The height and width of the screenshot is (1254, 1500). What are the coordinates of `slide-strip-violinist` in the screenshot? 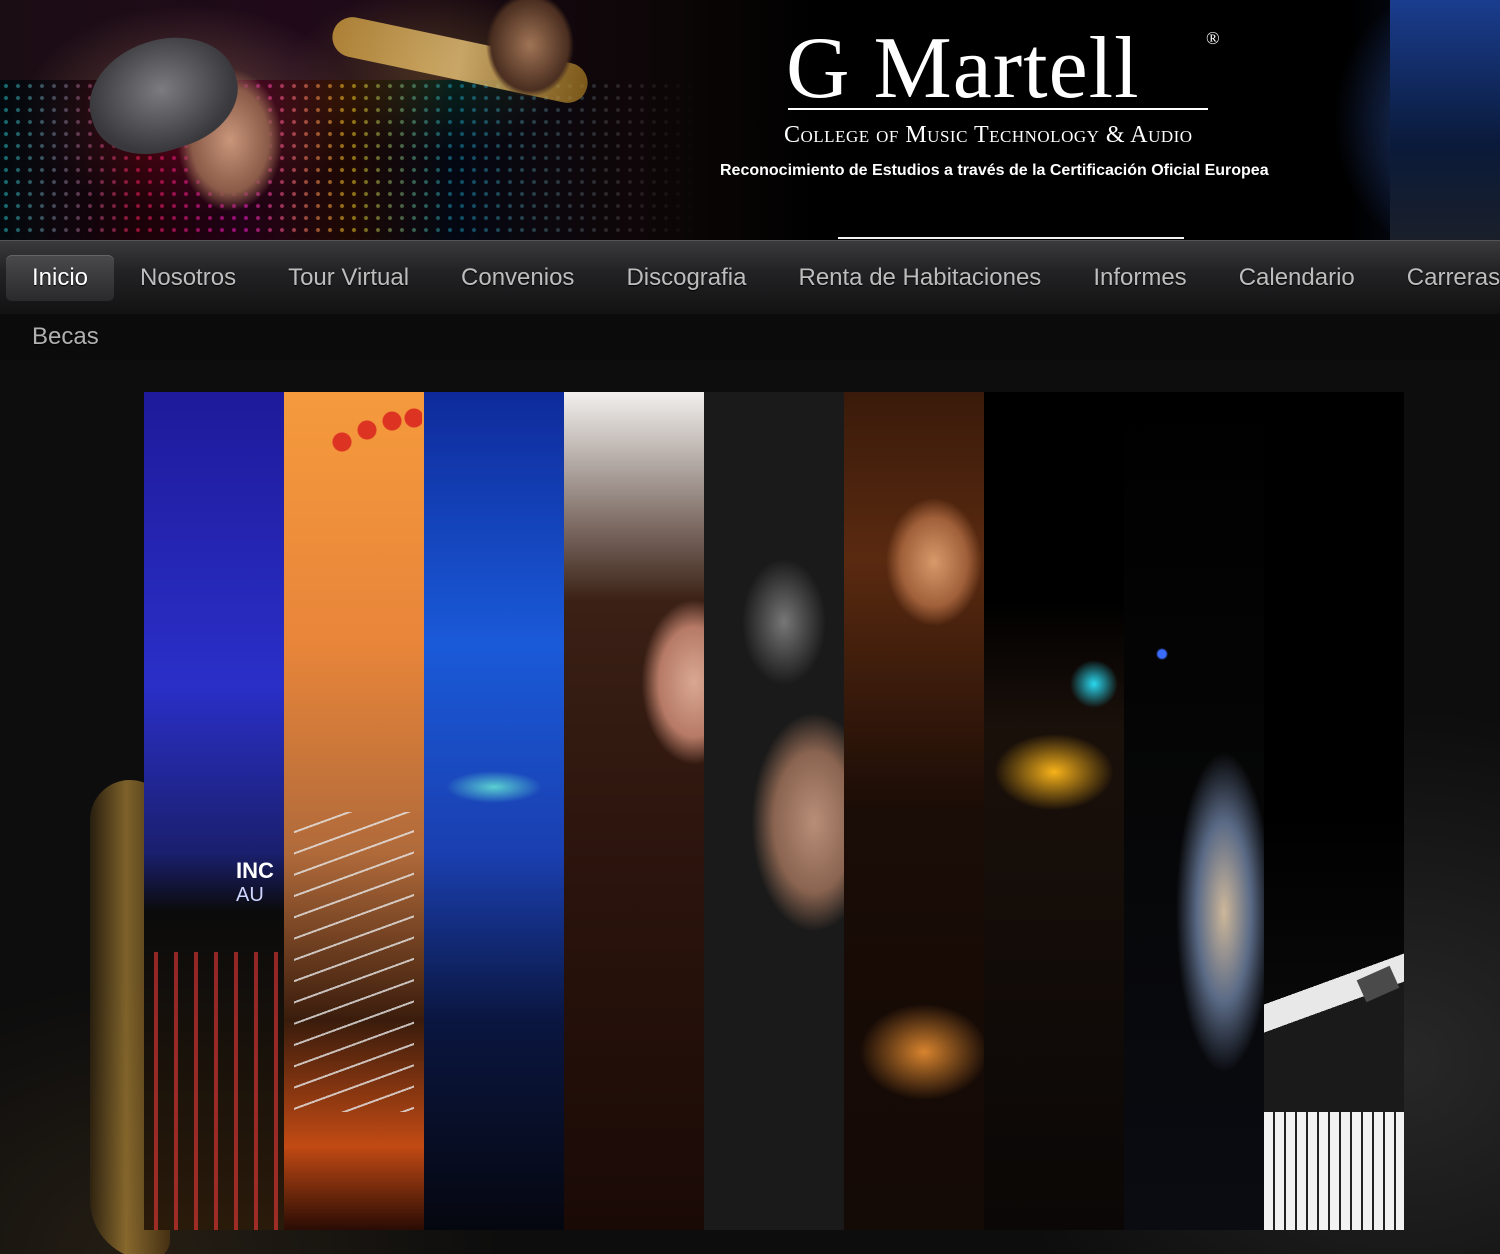 It's located at (1054, 811).